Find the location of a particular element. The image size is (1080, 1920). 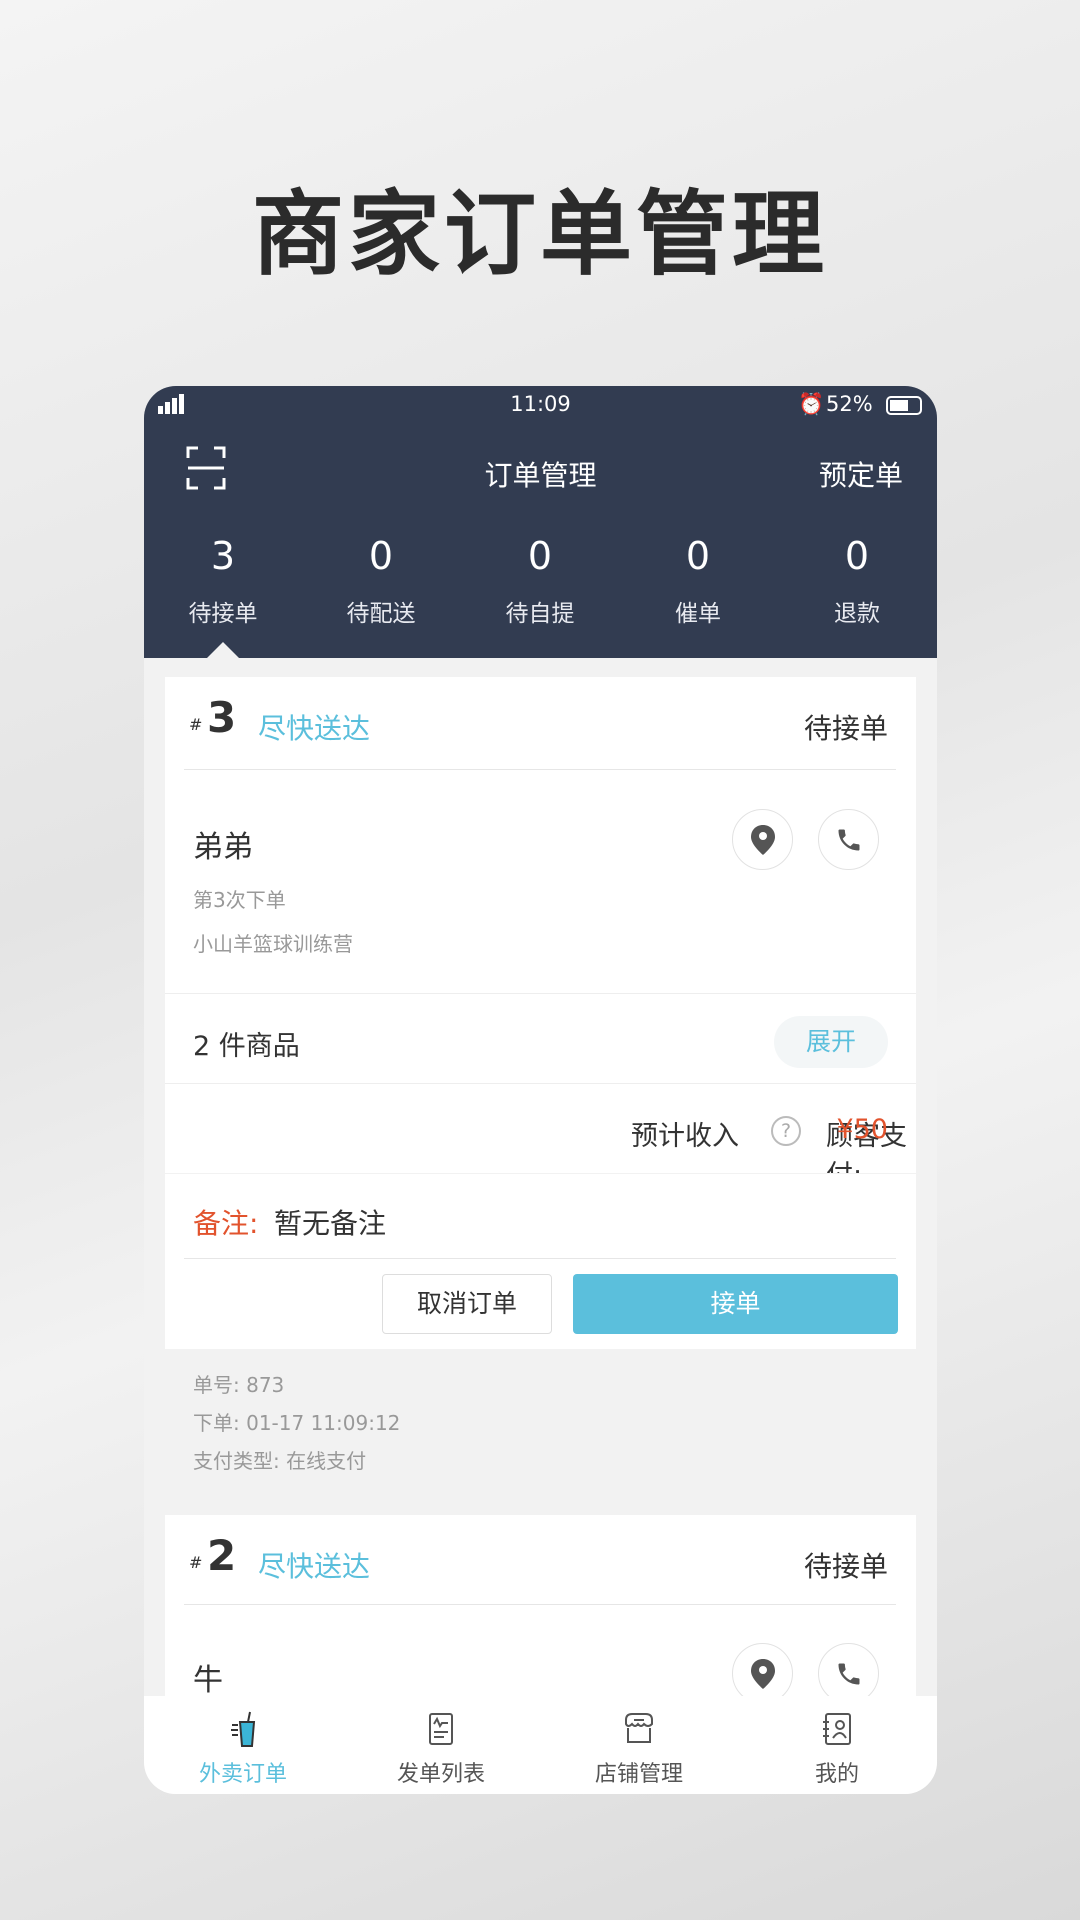

receipt-icon is located at coordinates (441, 1729).